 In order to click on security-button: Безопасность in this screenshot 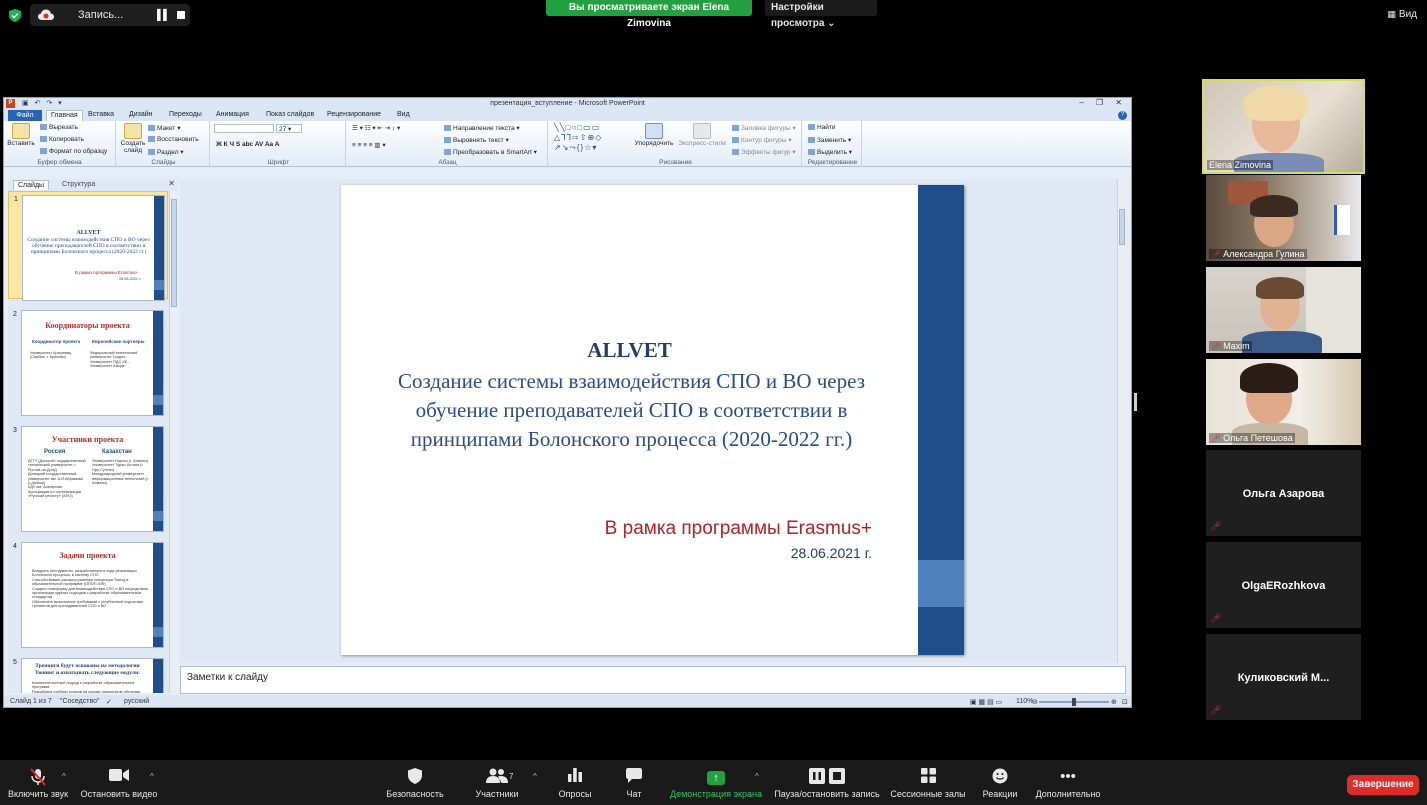, I will do `click(415, 783)`.